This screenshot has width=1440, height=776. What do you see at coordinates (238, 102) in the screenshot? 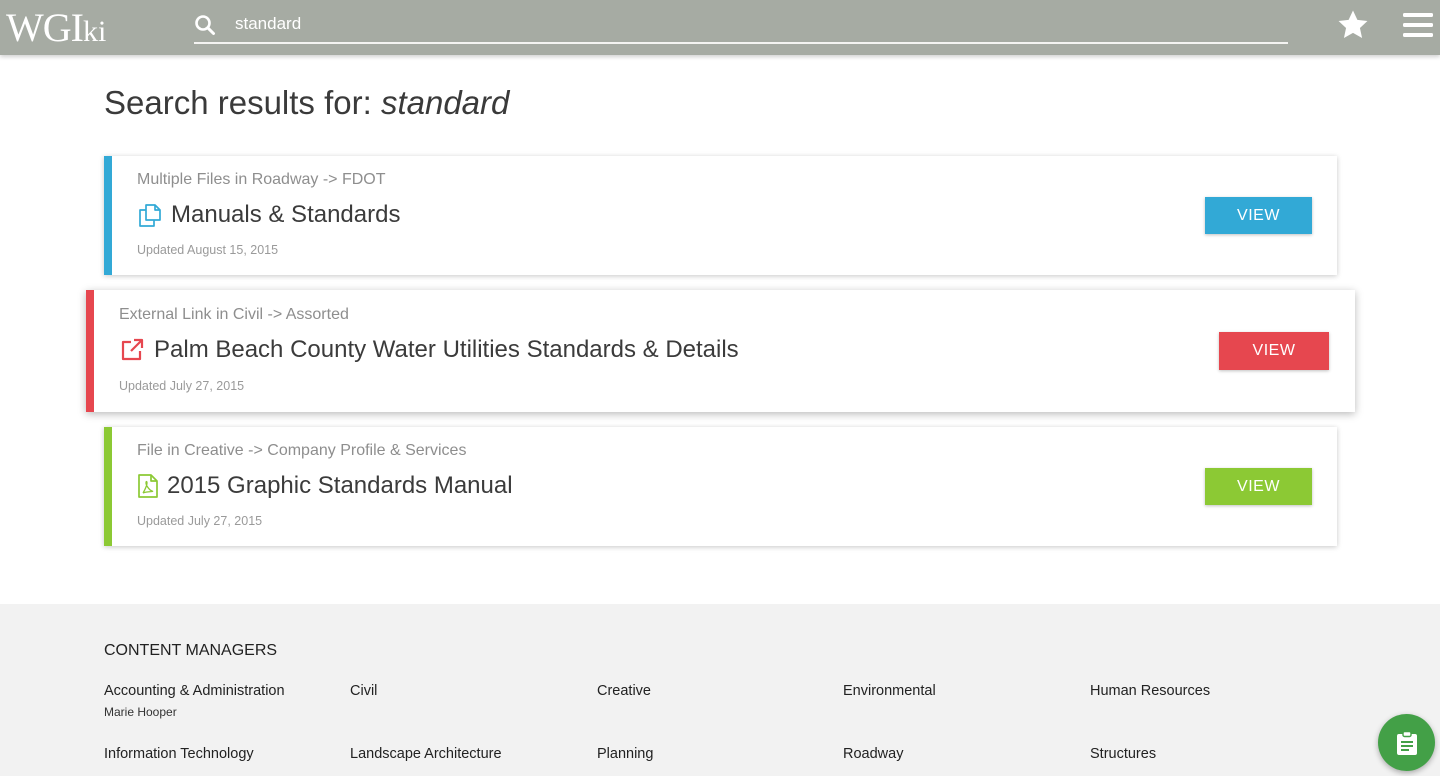
I see `title-prefix: Search results for:` at bounding box center [238, 102].